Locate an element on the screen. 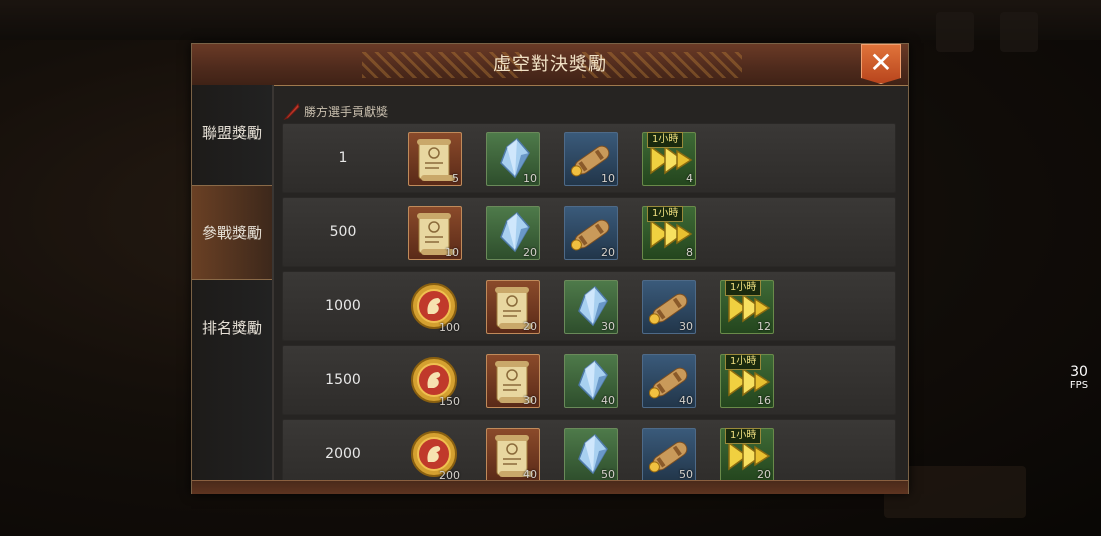 Image resolution: width=1101 pixels, height=536 pixels. reward-row: 2000 200 40 50 50 1小時 20 is located at coordinates (589, 449).